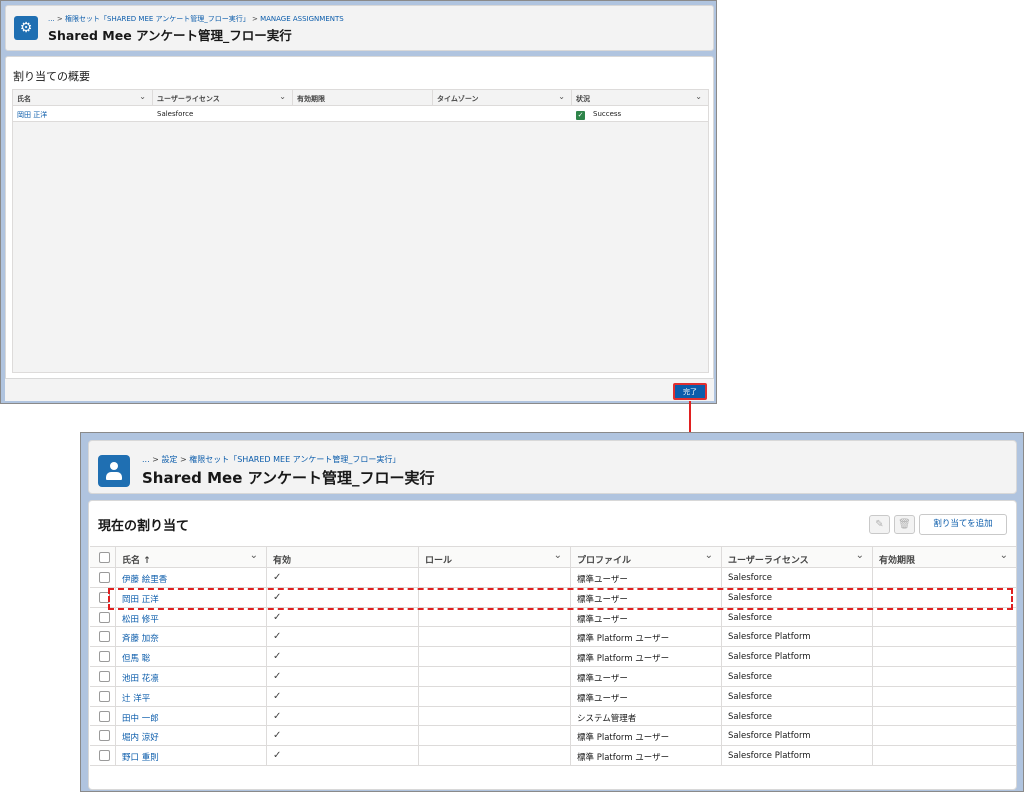  I want to click on user-name-link: 野口 重則, so click(191, 755).